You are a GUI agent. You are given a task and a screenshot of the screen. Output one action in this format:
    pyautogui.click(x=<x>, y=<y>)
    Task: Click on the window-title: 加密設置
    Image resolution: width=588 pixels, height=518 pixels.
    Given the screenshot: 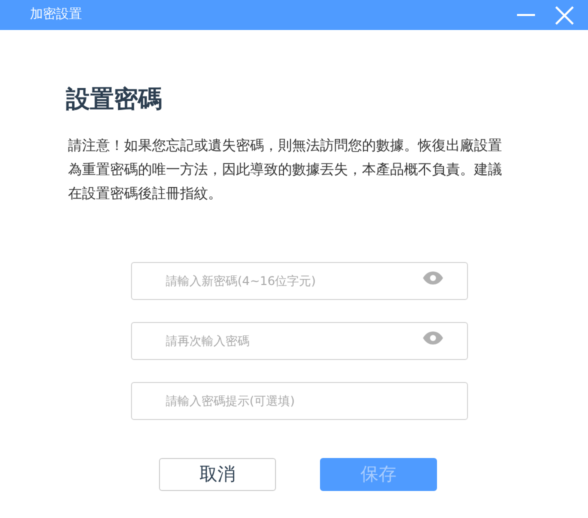 What is the action you would take?
    pyautogui.click(x=56, y=15)
    